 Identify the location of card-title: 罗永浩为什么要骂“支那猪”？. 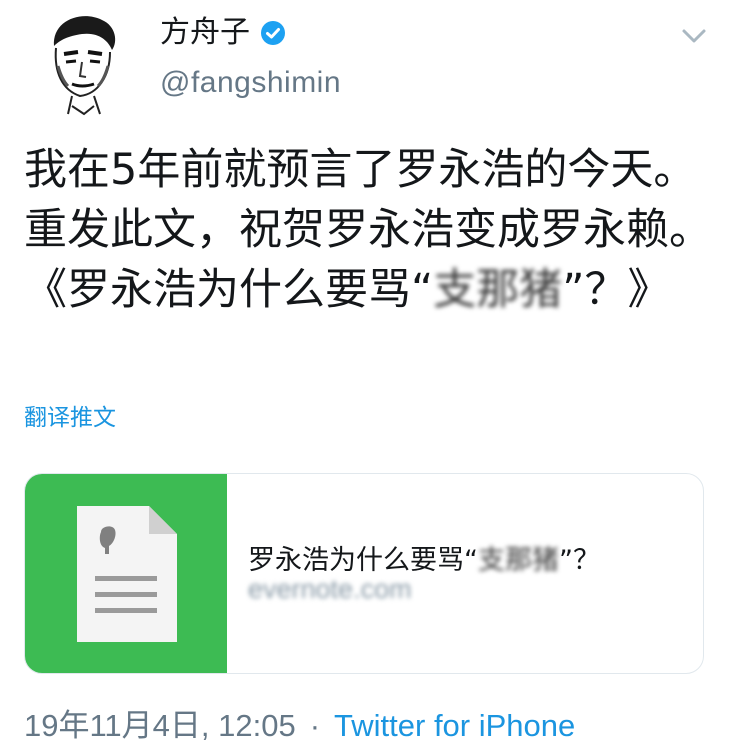
(424, 557).